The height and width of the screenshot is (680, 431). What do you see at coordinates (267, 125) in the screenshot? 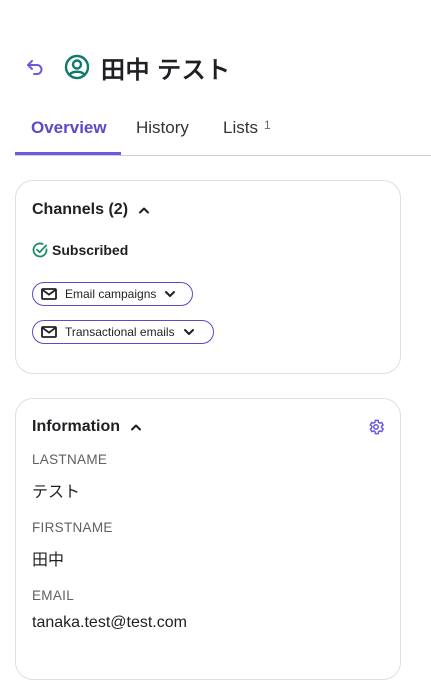
I see `tab-lists-count: 1` at bounding box center [267, 125].